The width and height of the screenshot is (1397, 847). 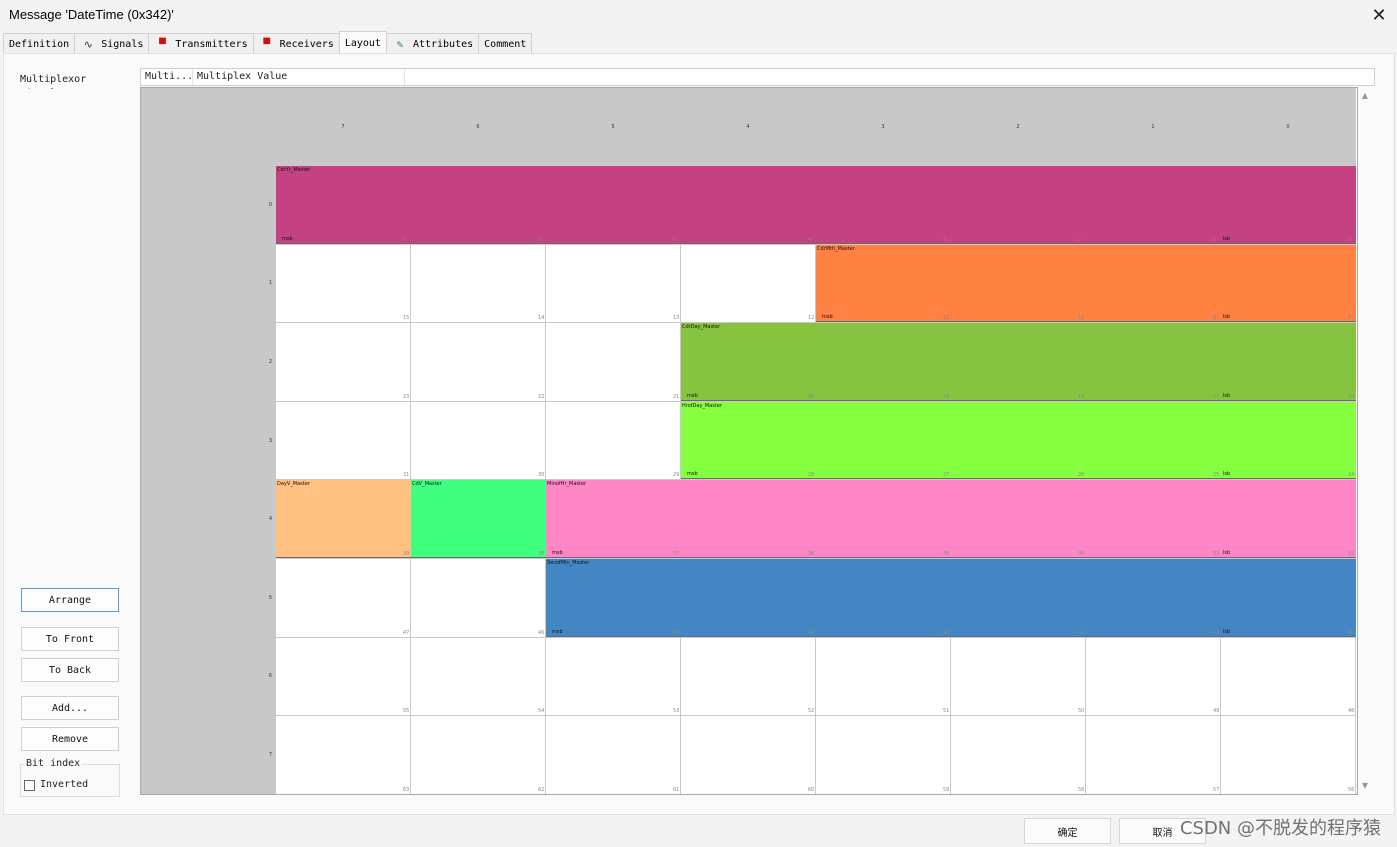 I want to click on row-header-label: 0, so click(x=270, y=204).